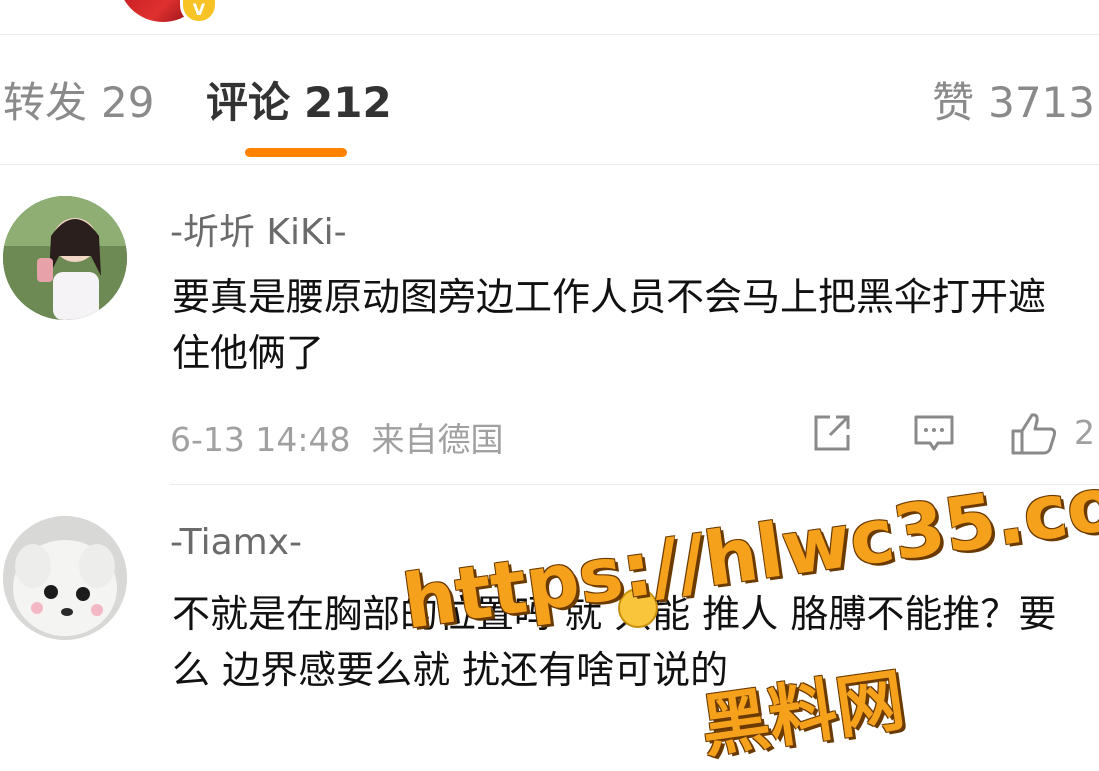 The width and height of the screenshot is (1099, 771). I want to click on tab-repost: 转发 29, so click(78, 103).